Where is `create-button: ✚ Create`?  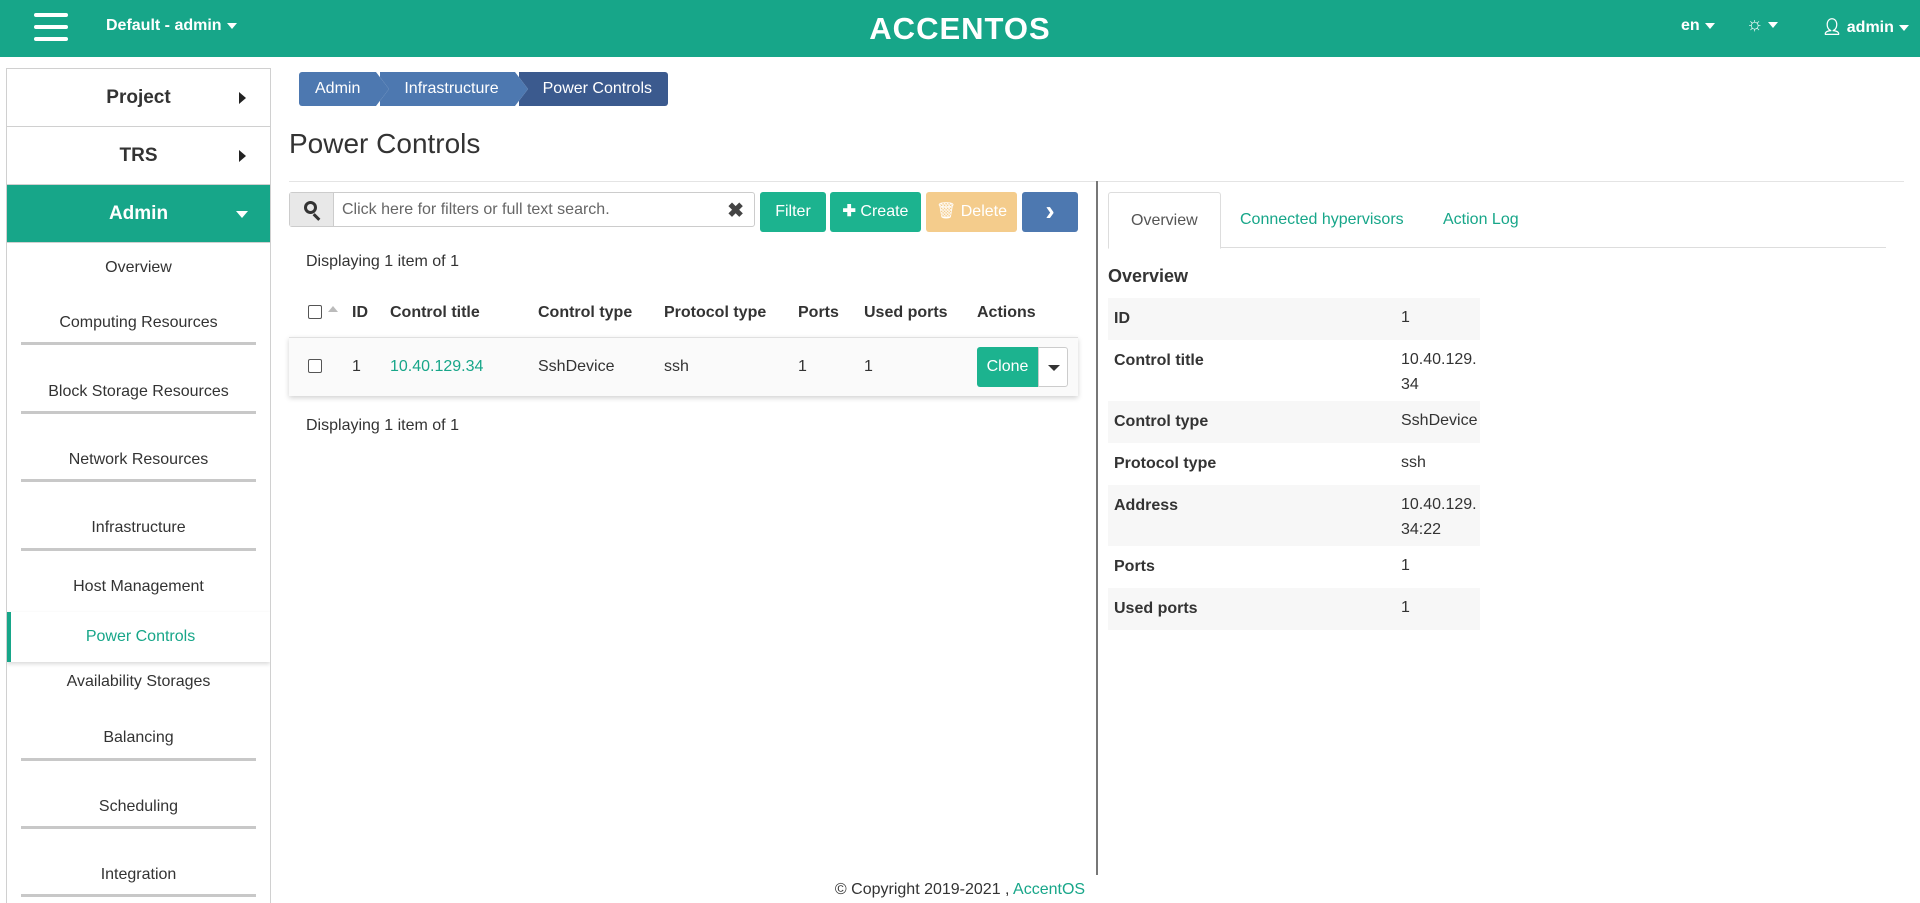 create-button: ✚ Create is located at coordinates (875, 212).